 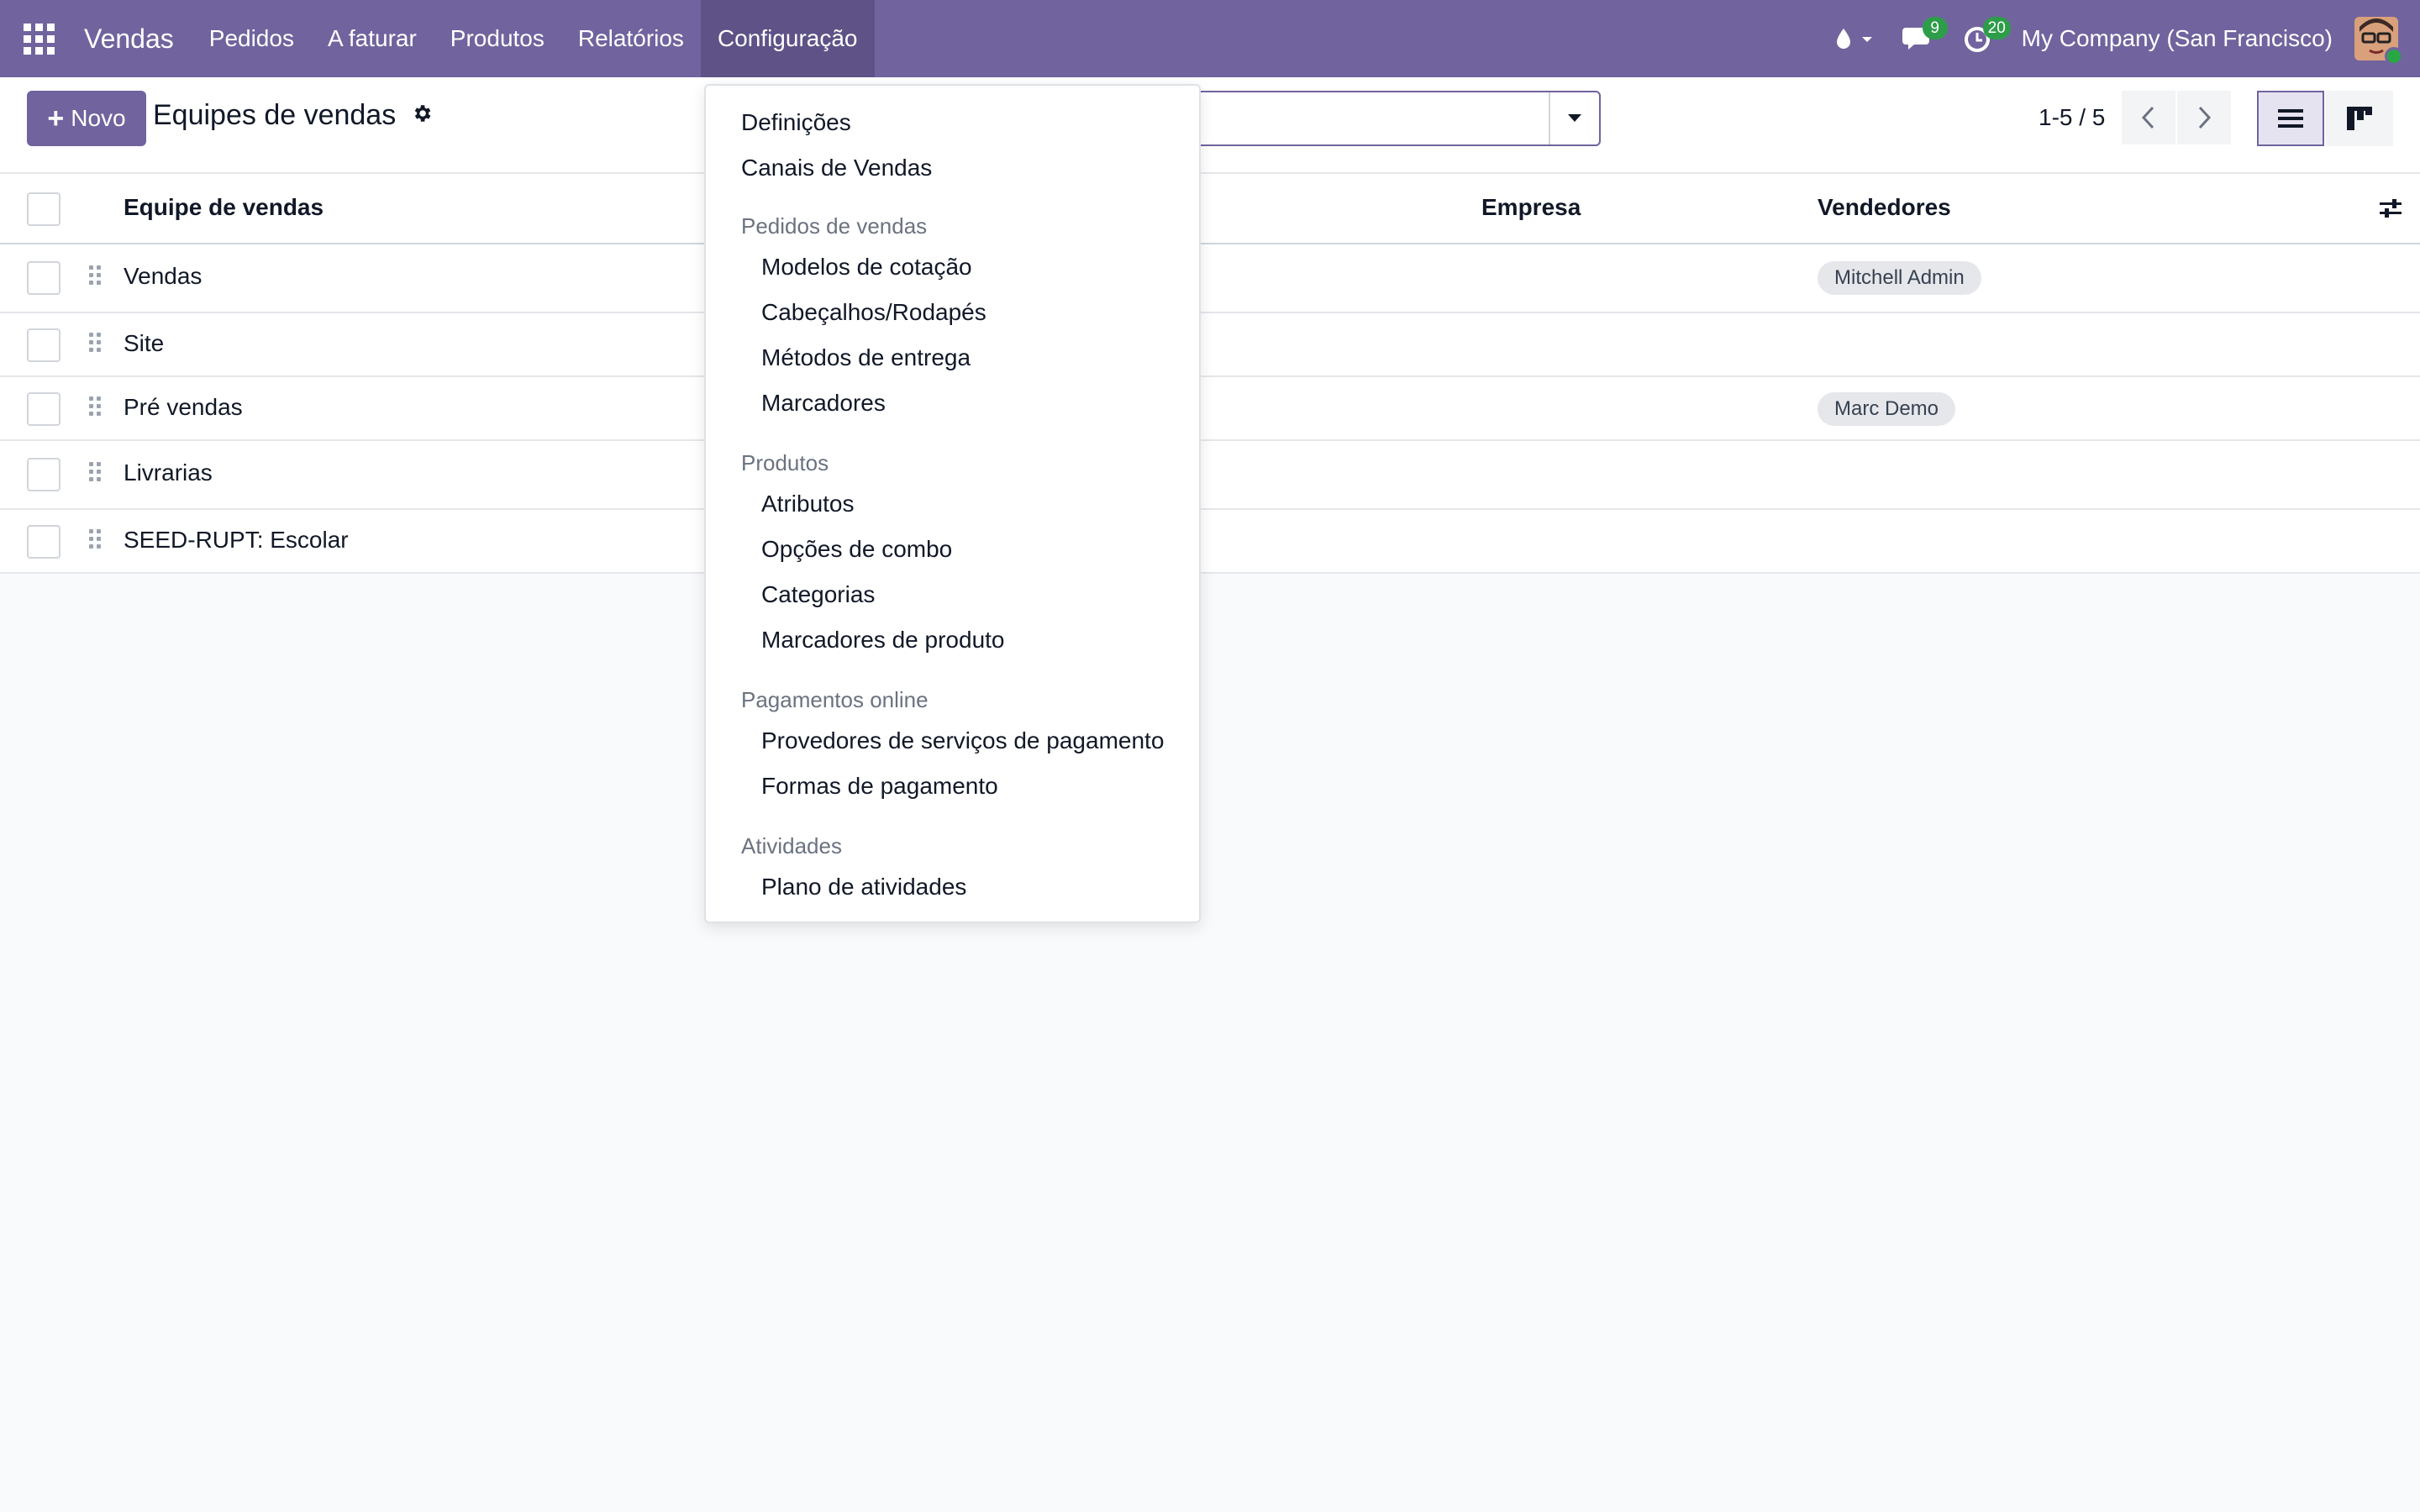 I want to click on column-team: Equipe de vendas, so click(x=224, y=207).